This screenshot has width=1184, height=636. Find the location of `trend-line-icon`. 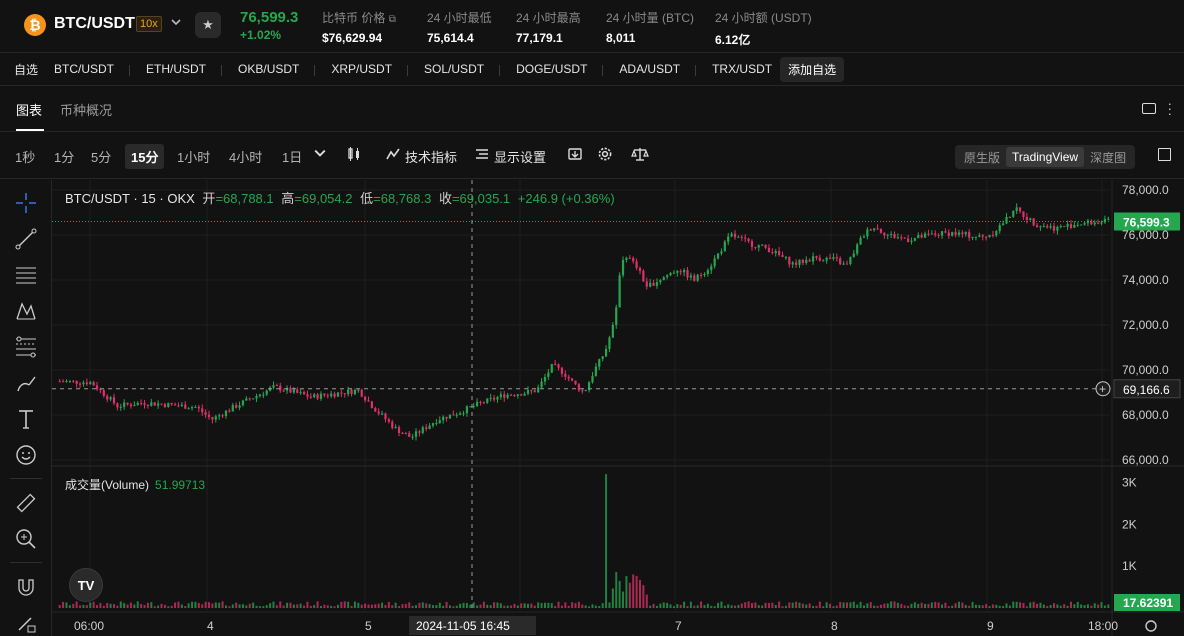

trend-line-icon is located at coordinates (26, 239).